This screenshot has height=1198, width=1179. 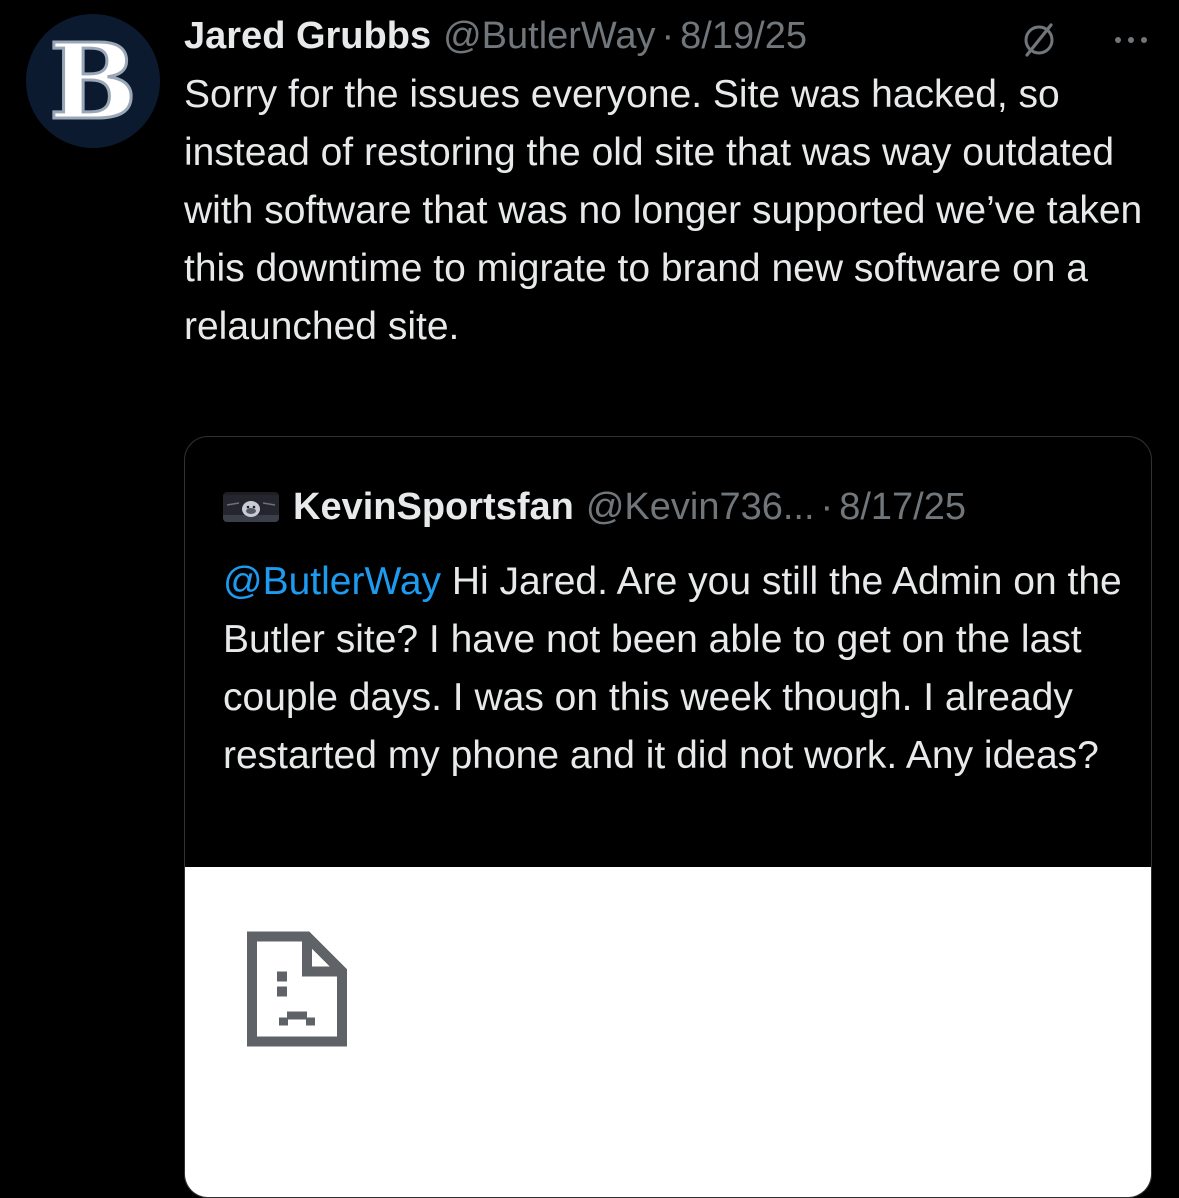 What do you see at coordinates (1131, 40) in the screenshot?
I see `more-icon` at bounding box center [1131, 40].